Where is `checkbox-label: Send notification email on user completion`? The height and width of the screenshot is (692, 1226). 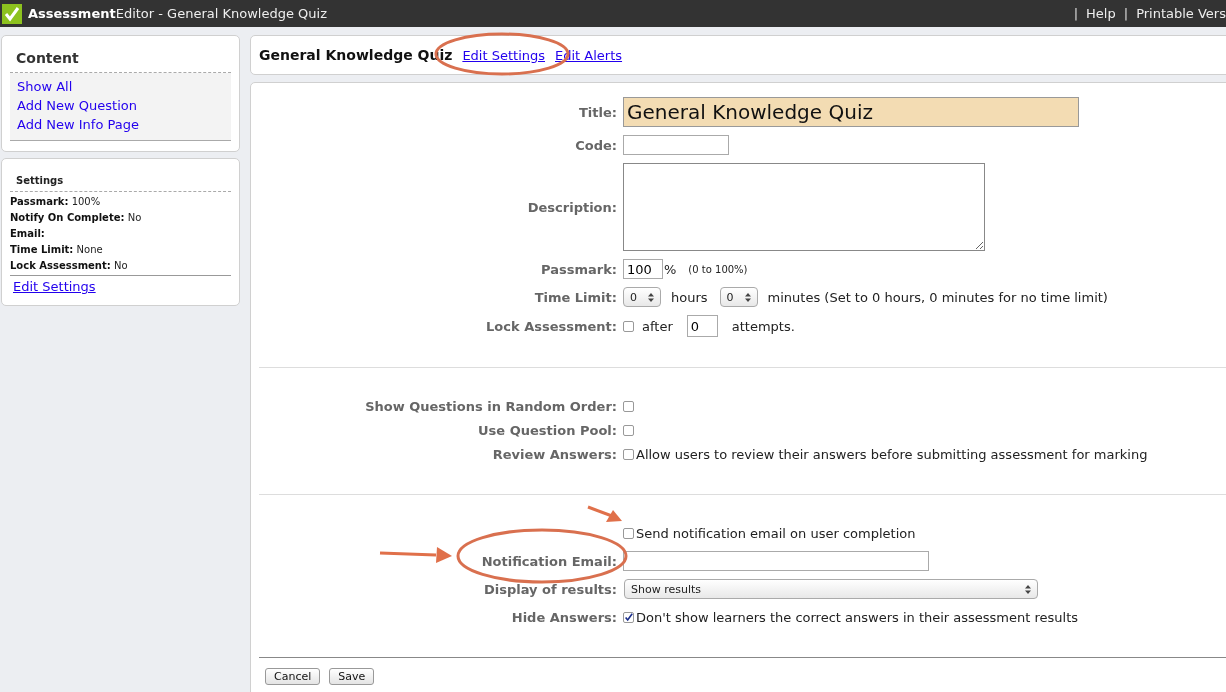 checkbox-label: Send notification email on user completion is located at coordinates (776, 533).